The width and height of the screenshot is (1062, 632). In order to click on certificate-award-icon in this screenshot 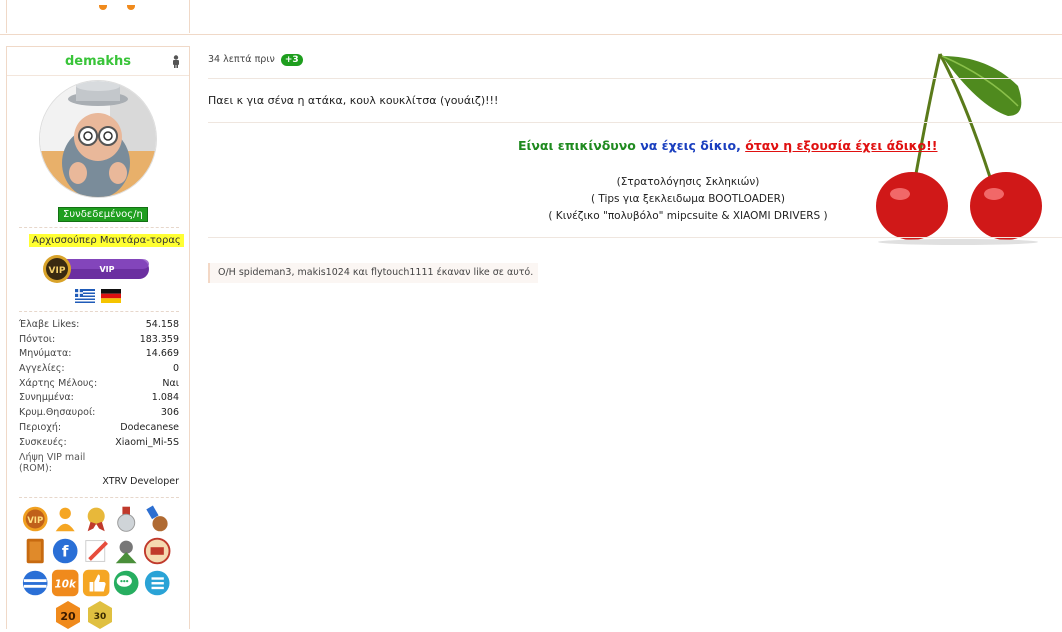, I will do `click(157, 551)`.